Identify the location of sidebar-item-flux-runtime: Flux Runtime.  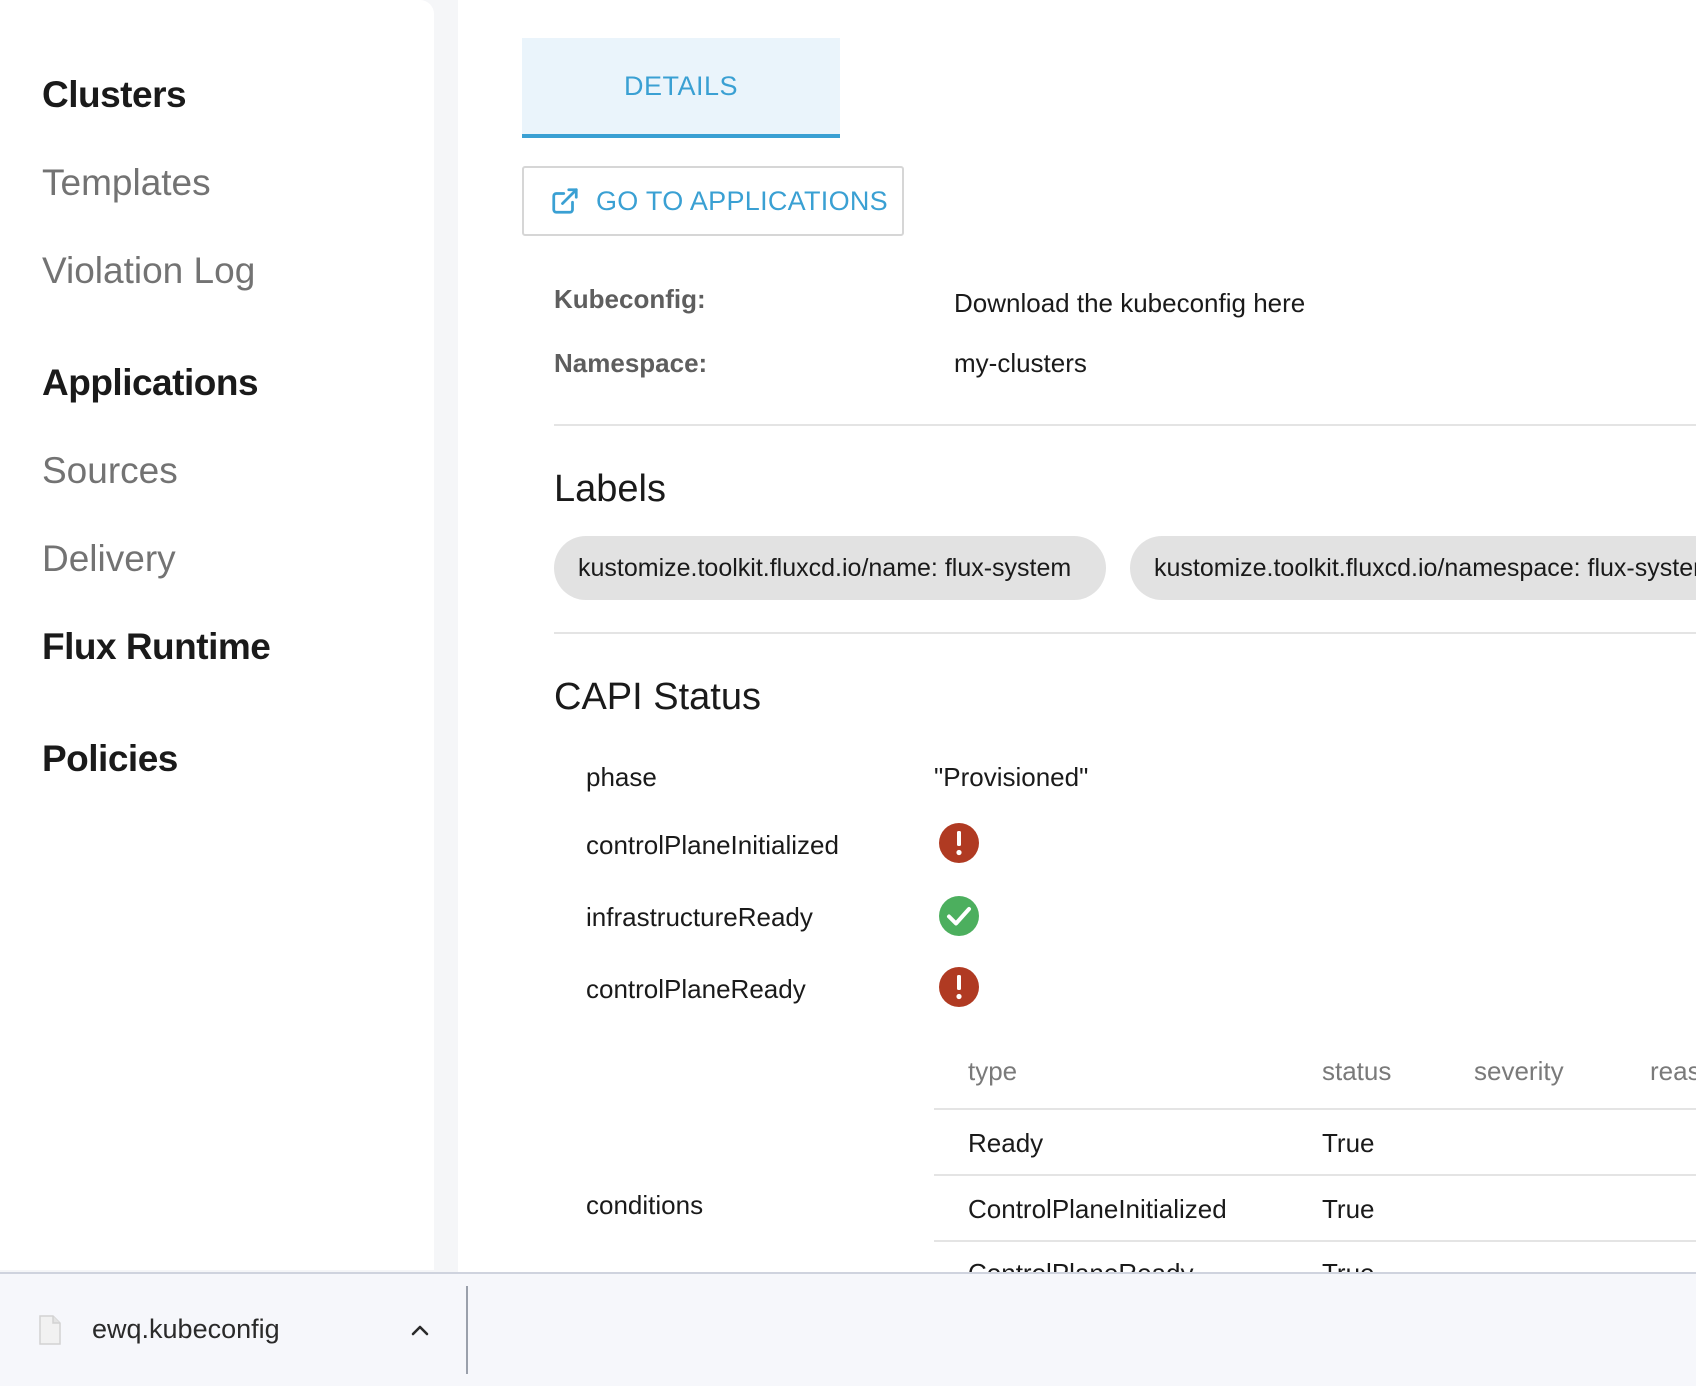
(156, 647).